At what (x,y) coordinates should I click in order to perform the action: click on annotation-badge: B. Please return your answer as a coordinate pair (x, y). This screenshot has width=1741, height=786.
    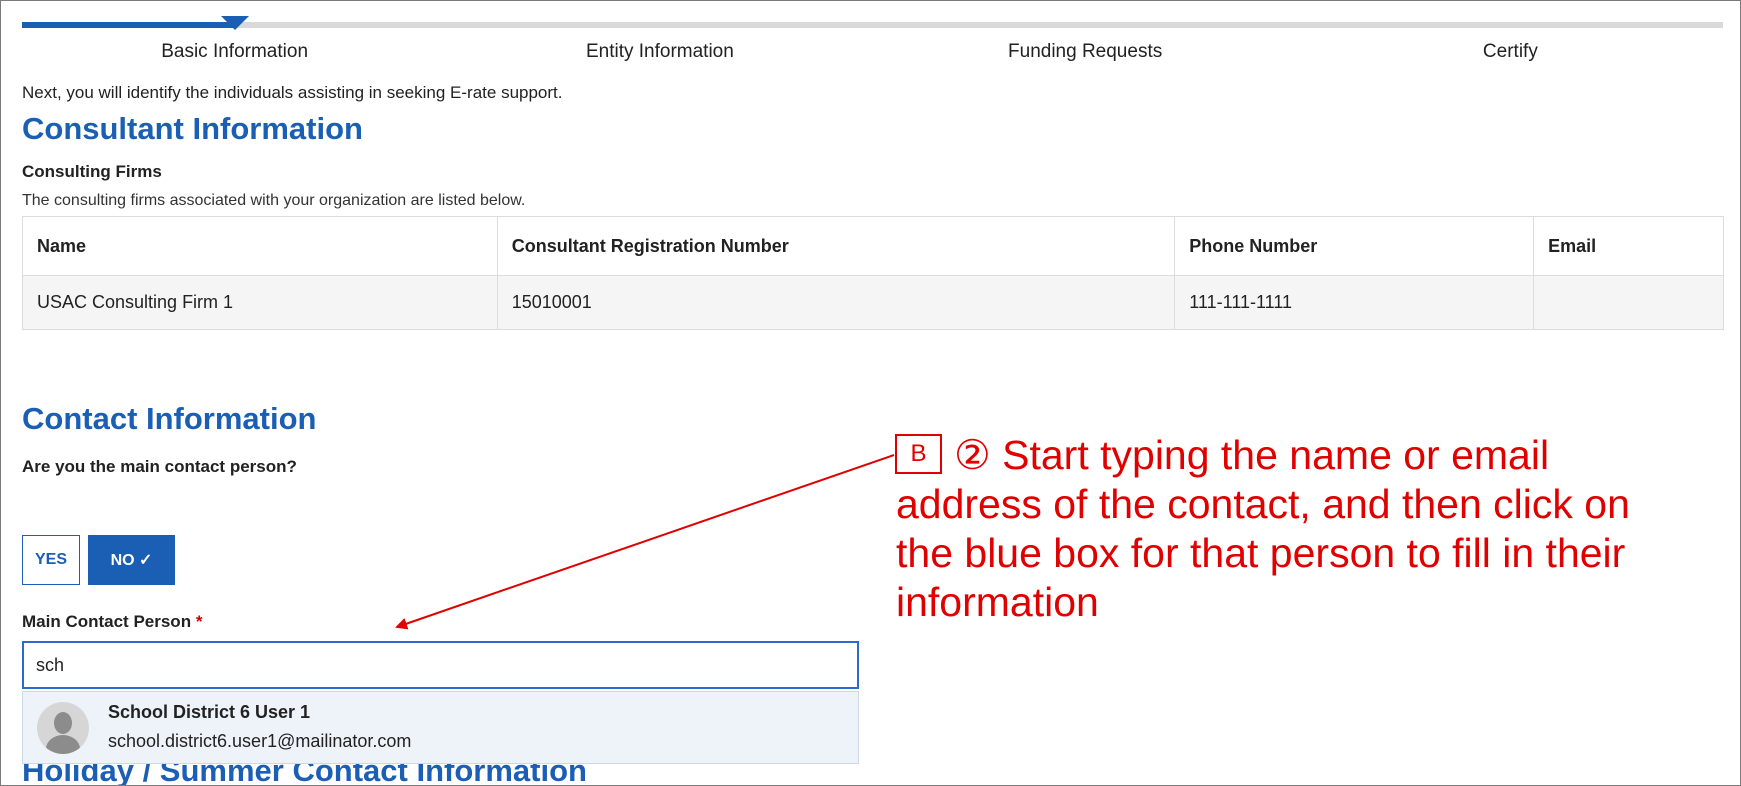
    Looking at the image, I should click on (918, 454).